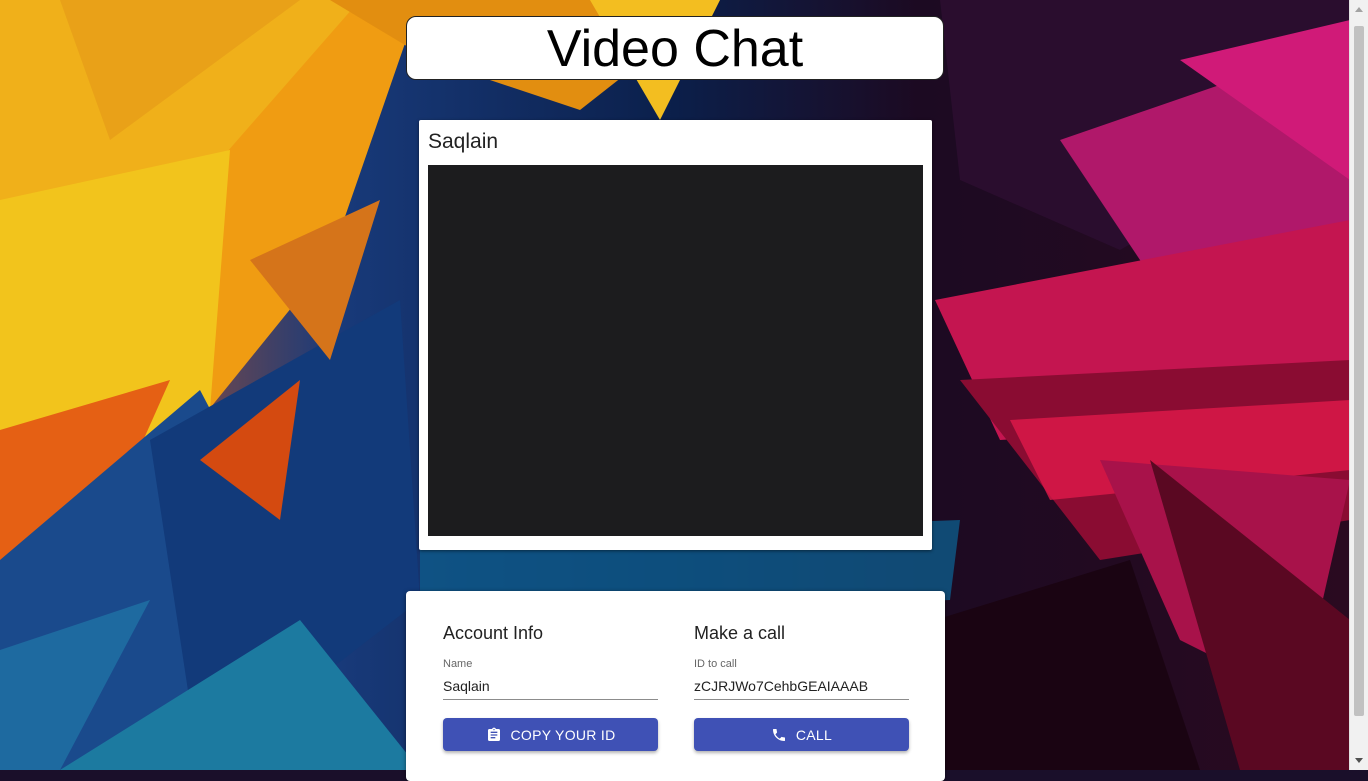  Describe the element at coordinates (463, 141) in the screenshot. I see `caller-name: Saqlain` at that location.